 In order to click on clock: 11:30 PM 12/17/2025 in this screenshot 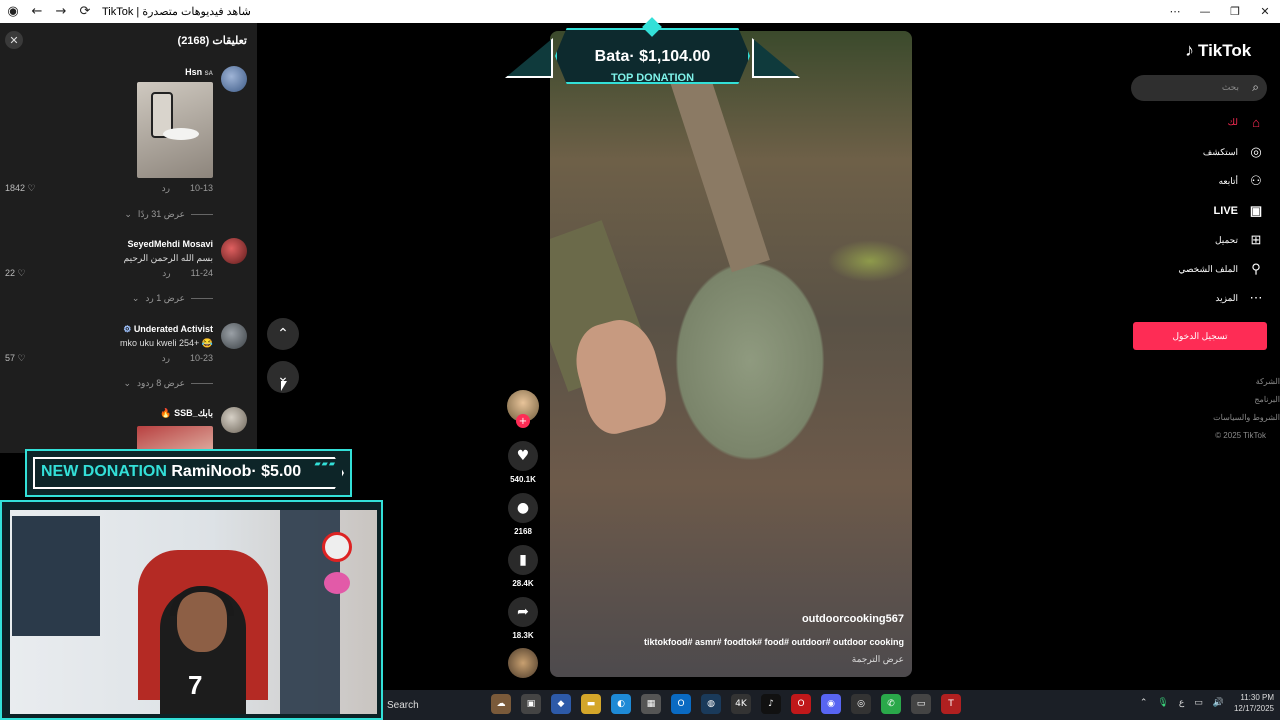, I will do `click(1254, 703)`.